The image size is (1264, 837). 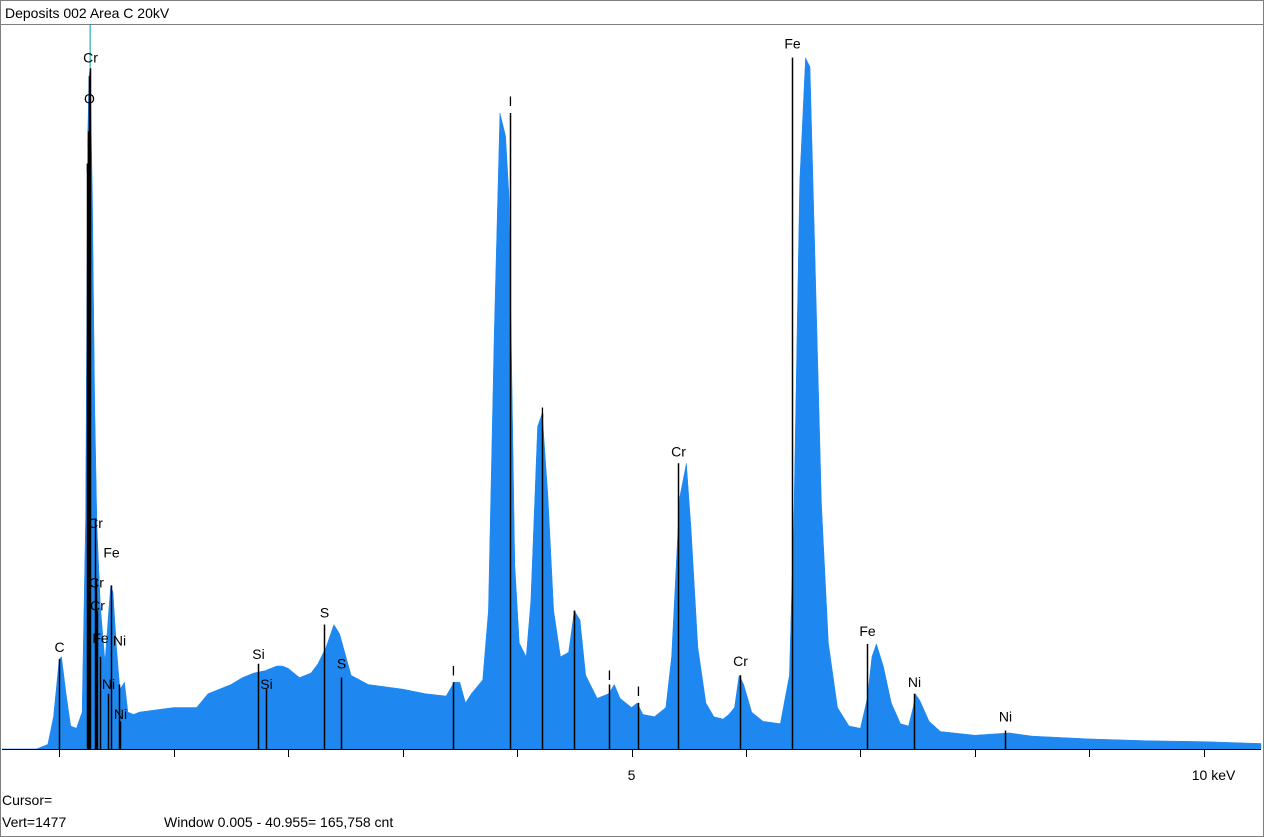 What do you see at coordinates (1214, 775) in the screenshot?
I see `x-tick-label: 10 keV` at bounding box center [1214, 775].